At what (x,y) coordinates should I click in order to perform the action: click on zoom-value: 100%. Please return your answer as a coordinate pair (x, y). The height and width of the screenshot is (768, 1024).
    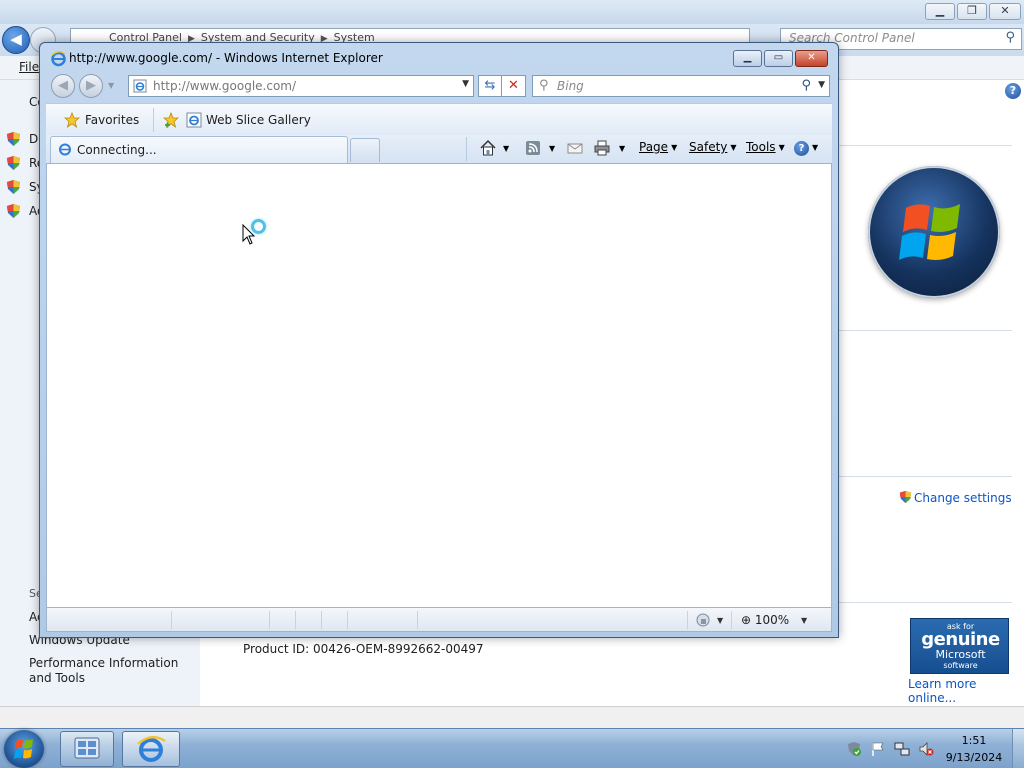
    Looking at the image, I should click on (772, 620).